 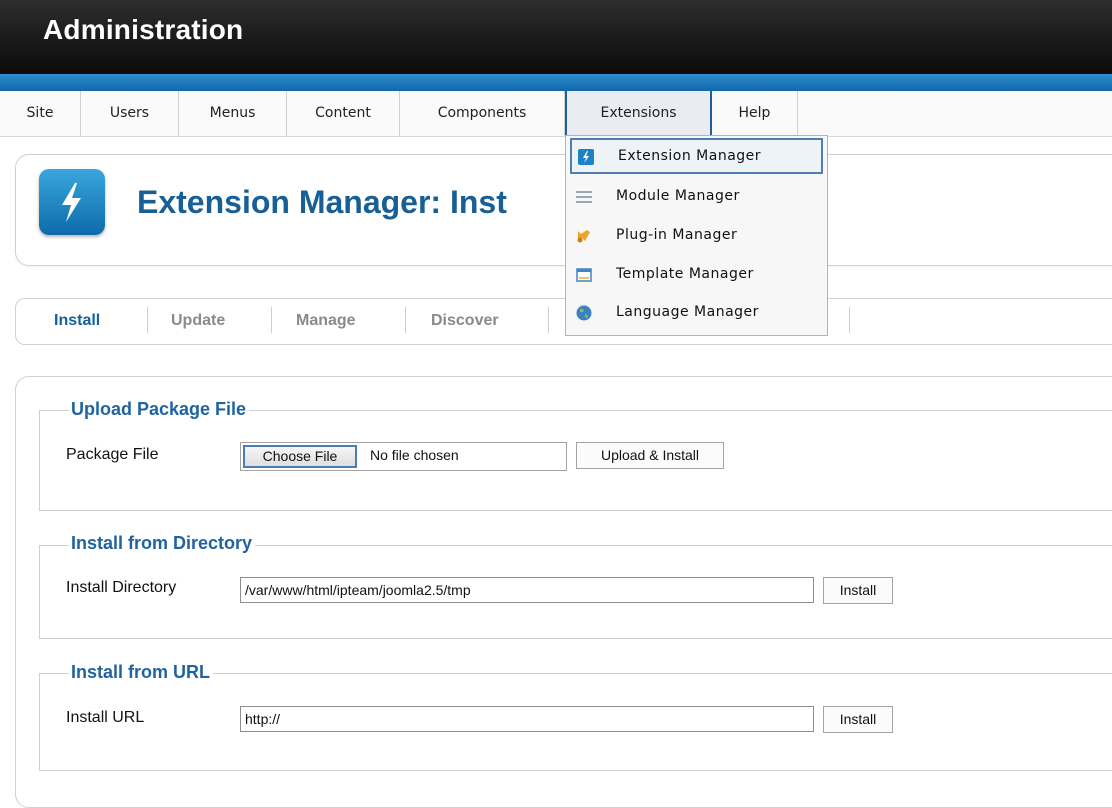 I want to click on choose-file-button: Choose File, so click(x=300, y=456).